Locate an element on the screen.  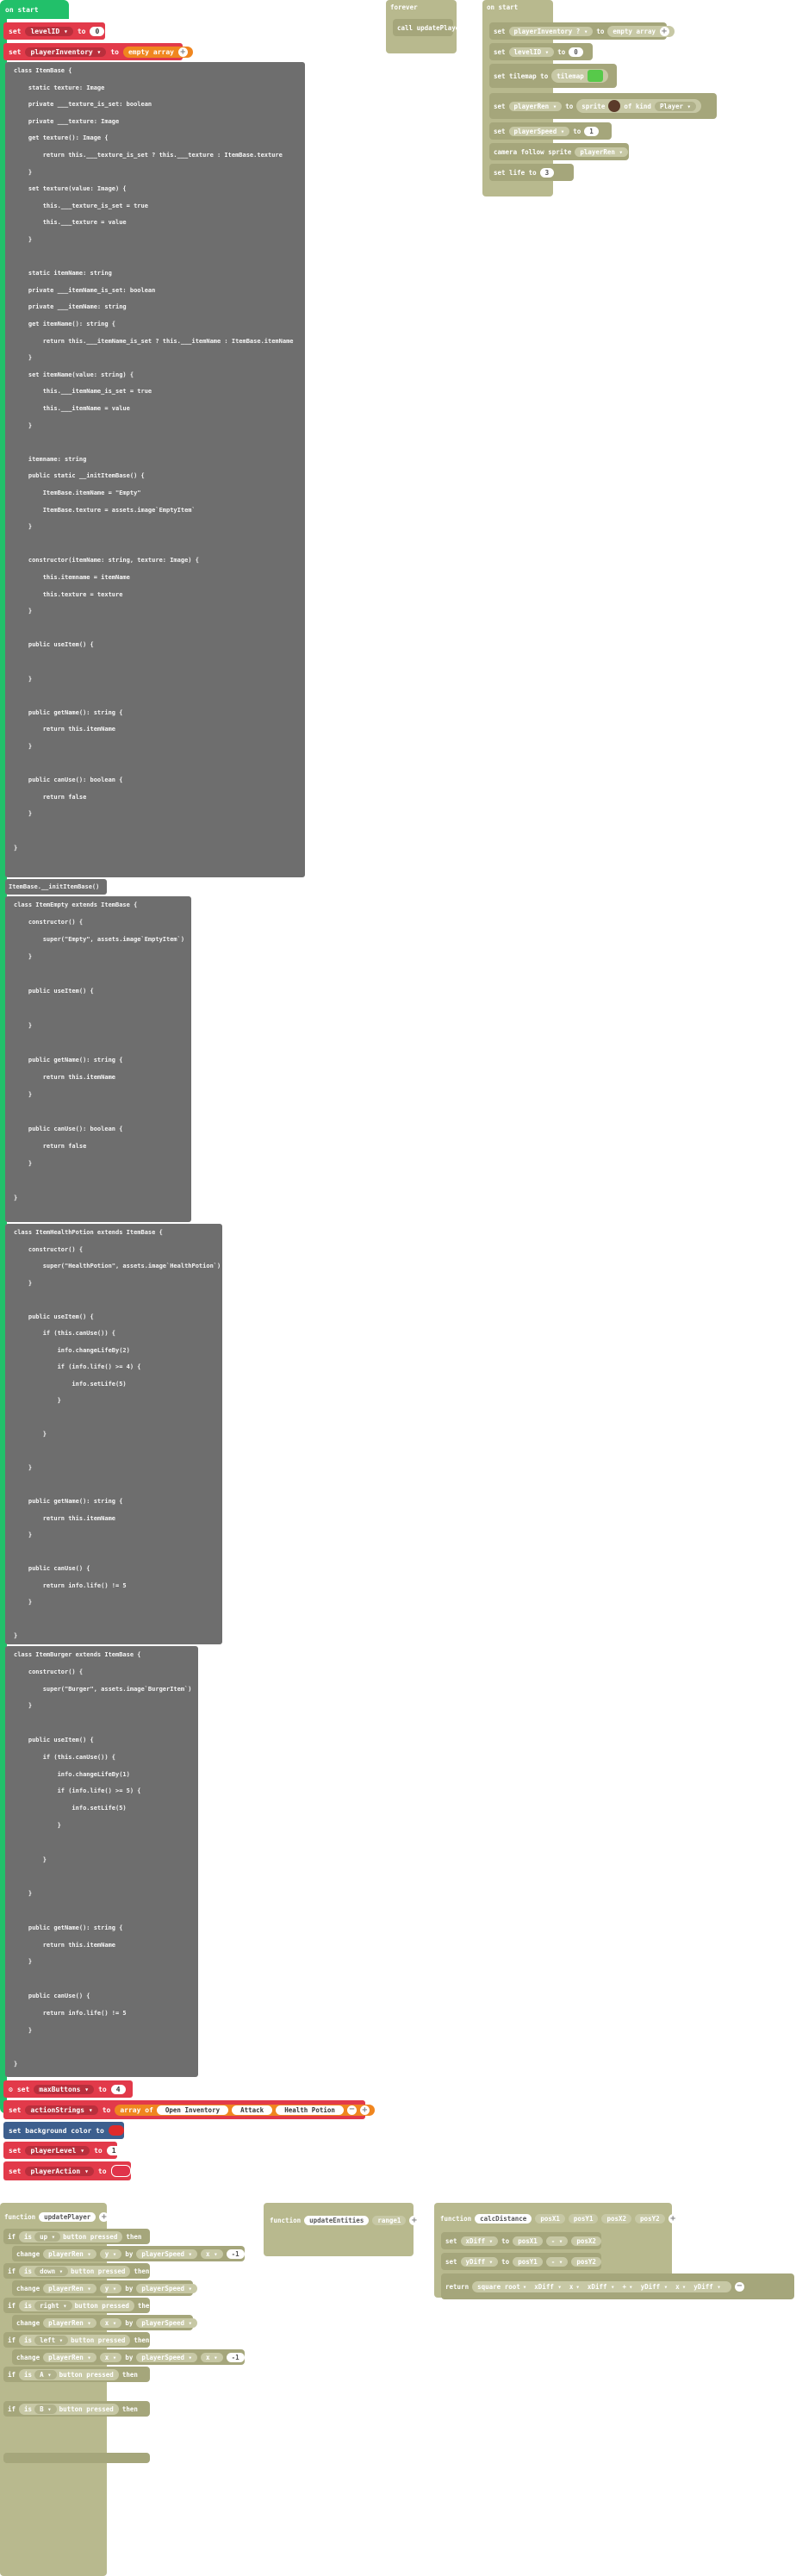
forever-block: forever call updatePlayer is located at coordinates (425, 26).